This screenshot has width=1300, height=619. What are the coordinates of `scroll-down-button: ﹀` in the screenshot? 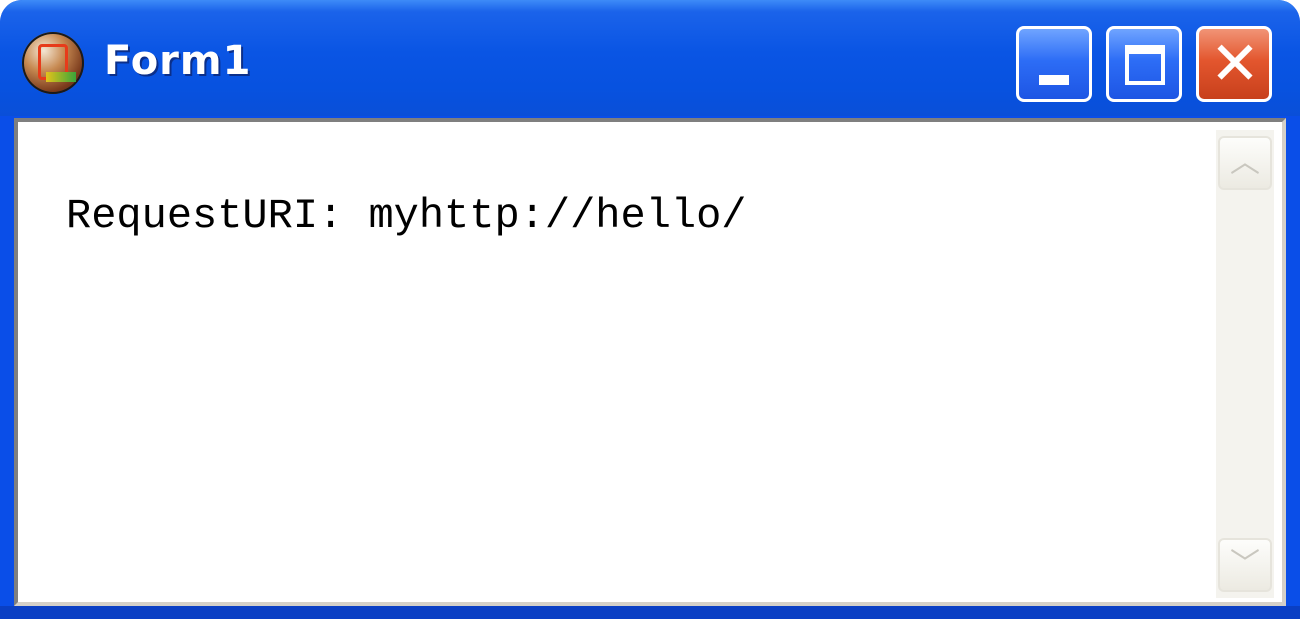 It's located at (1245, 565).